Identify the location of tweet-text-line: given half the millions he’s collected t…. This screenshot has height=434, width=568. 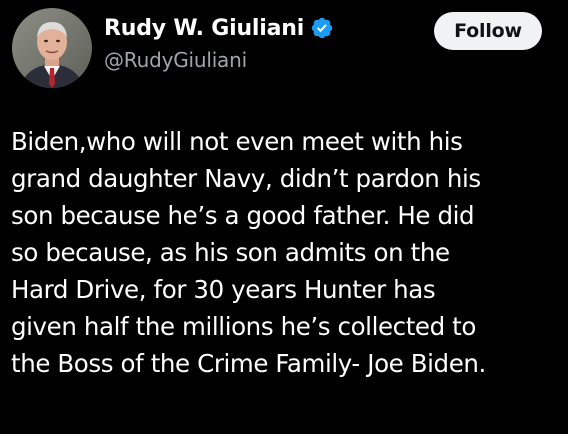
(243, 326).